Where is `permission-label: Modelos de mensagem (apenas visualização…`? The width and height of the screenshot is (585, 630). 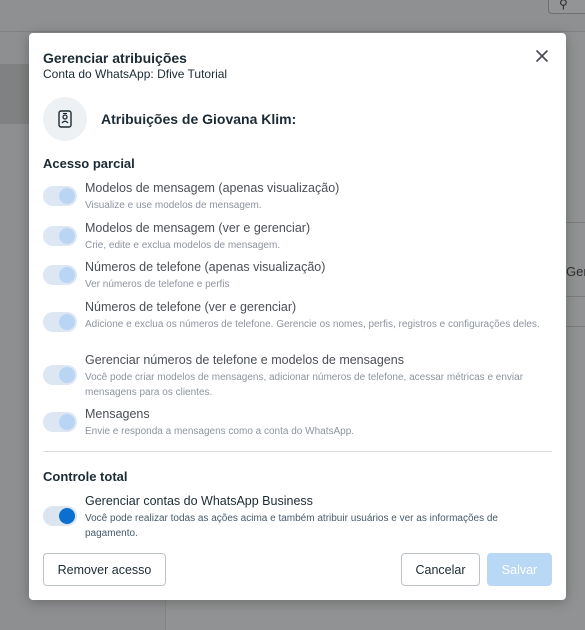
permission-label: Modelos de mensagem (apenas visualização… is located at coordinates (212, 188).